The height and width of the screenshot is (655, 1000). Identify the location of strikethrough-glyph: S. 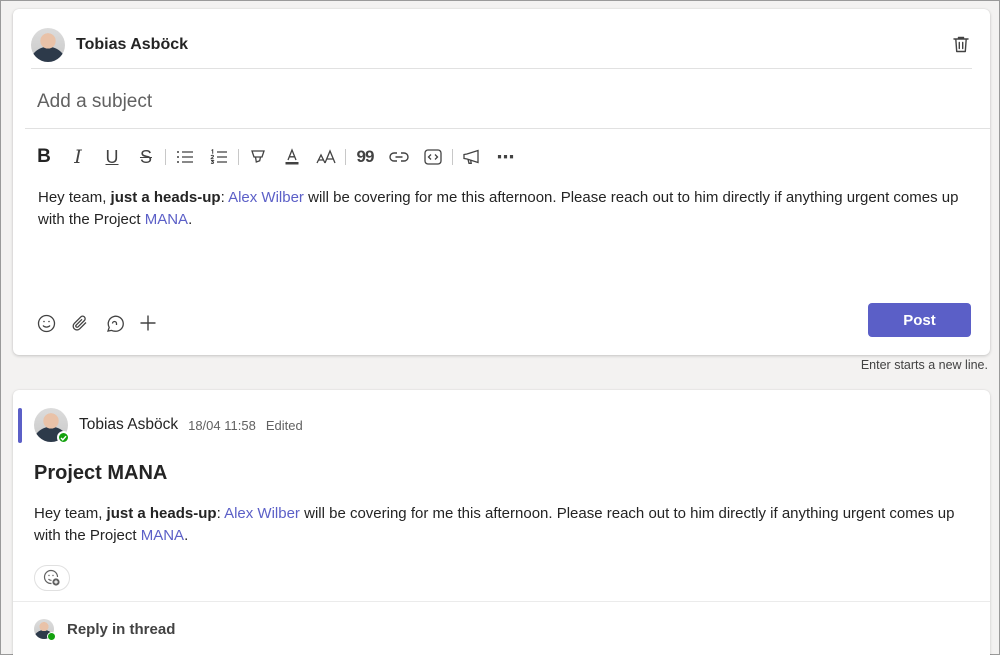
(145, 156).